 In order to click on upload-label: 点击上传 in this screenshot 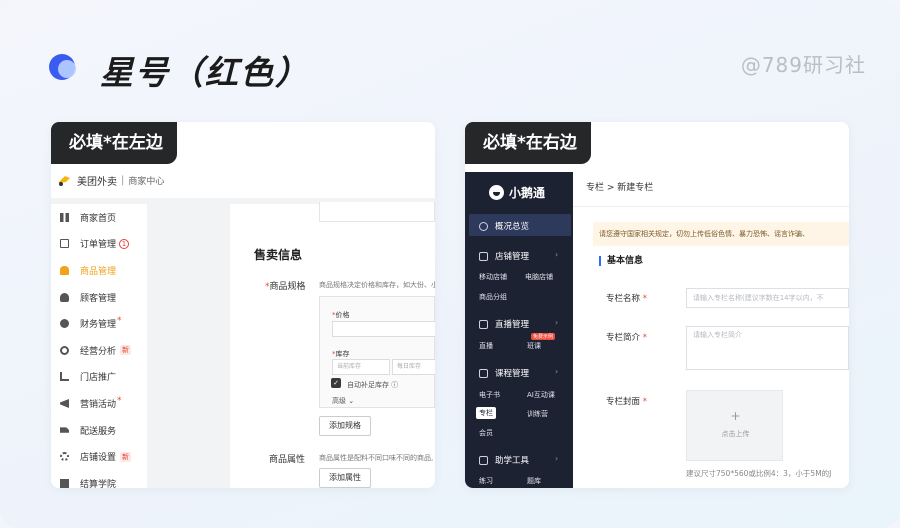, I will do `click(735, 434)`.